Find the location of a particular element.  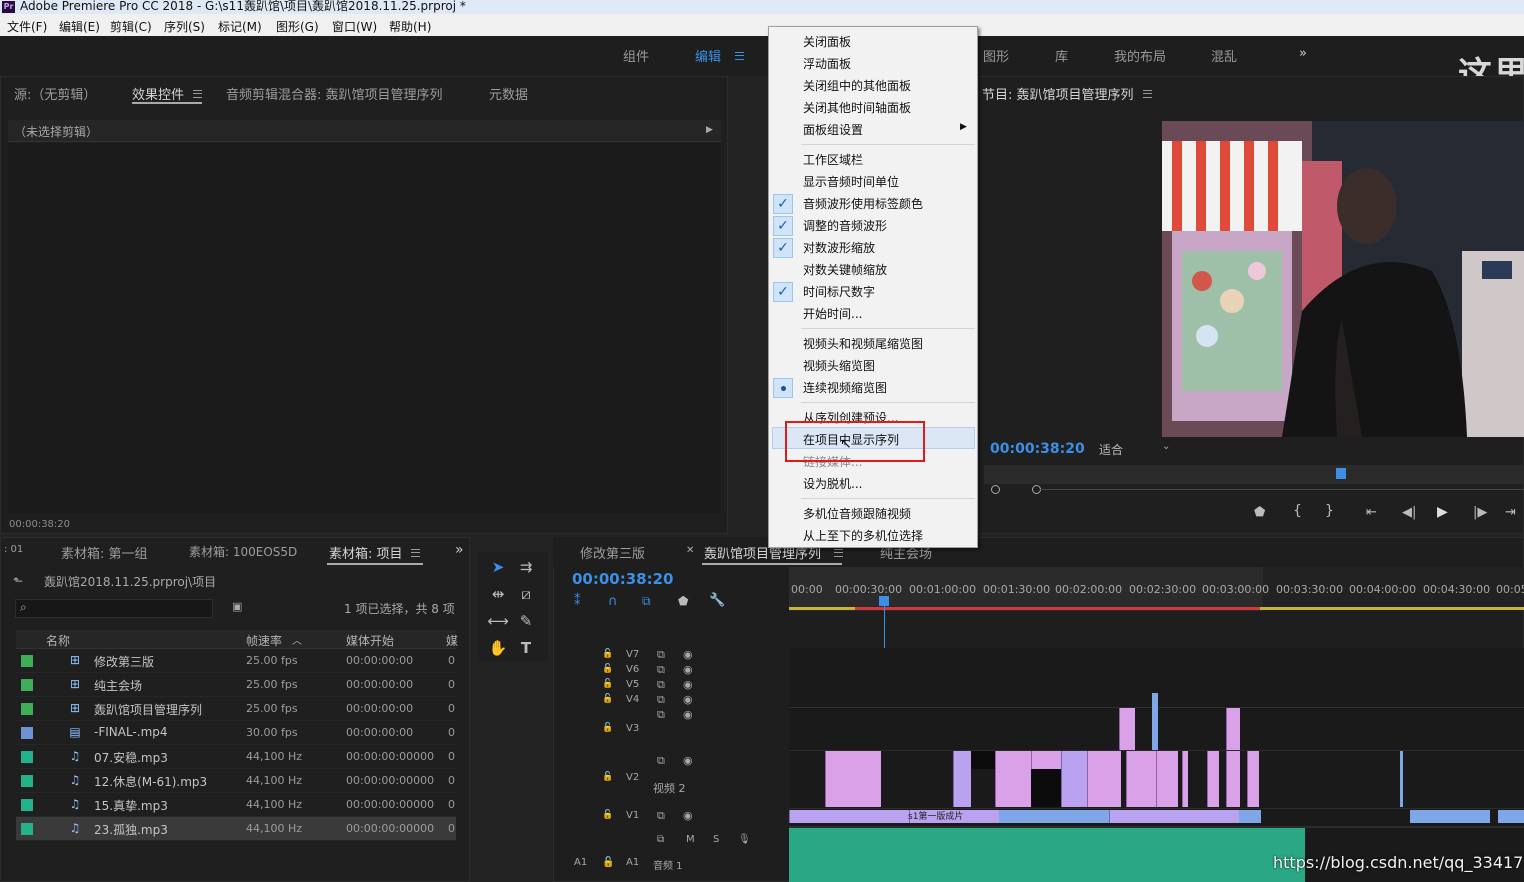

program-scrubber is located at coordinates (1254, 474).